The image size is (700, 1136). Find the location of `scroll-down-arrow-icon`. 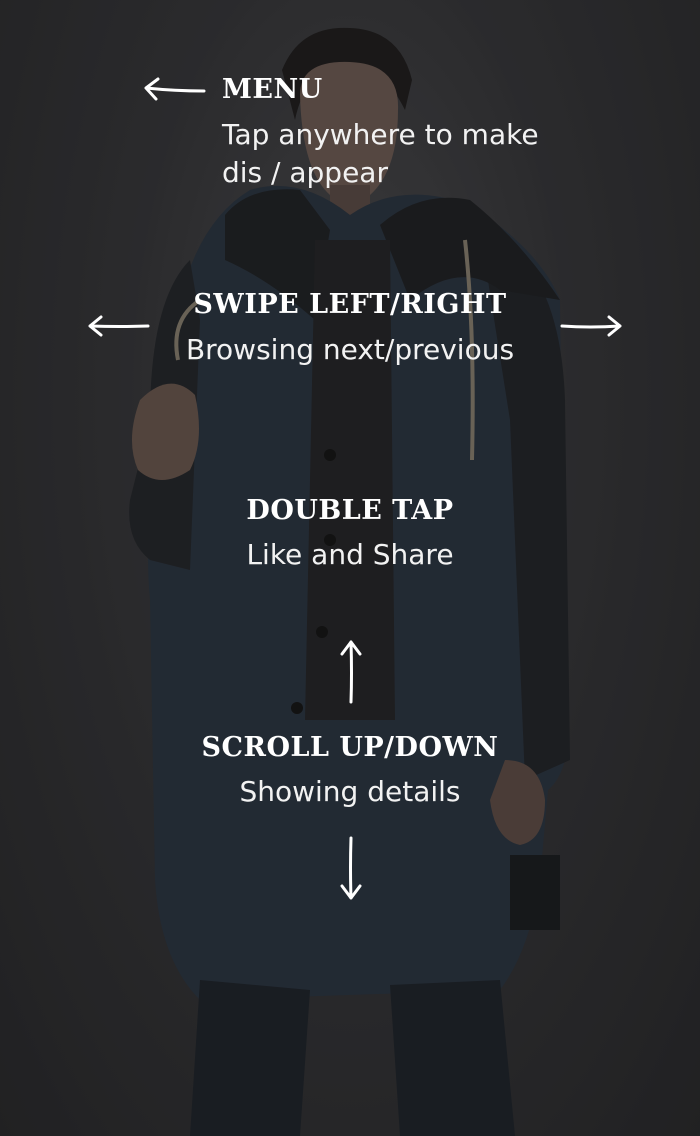

scroll-down-arrow-icon is located at coordinates (351, 868).